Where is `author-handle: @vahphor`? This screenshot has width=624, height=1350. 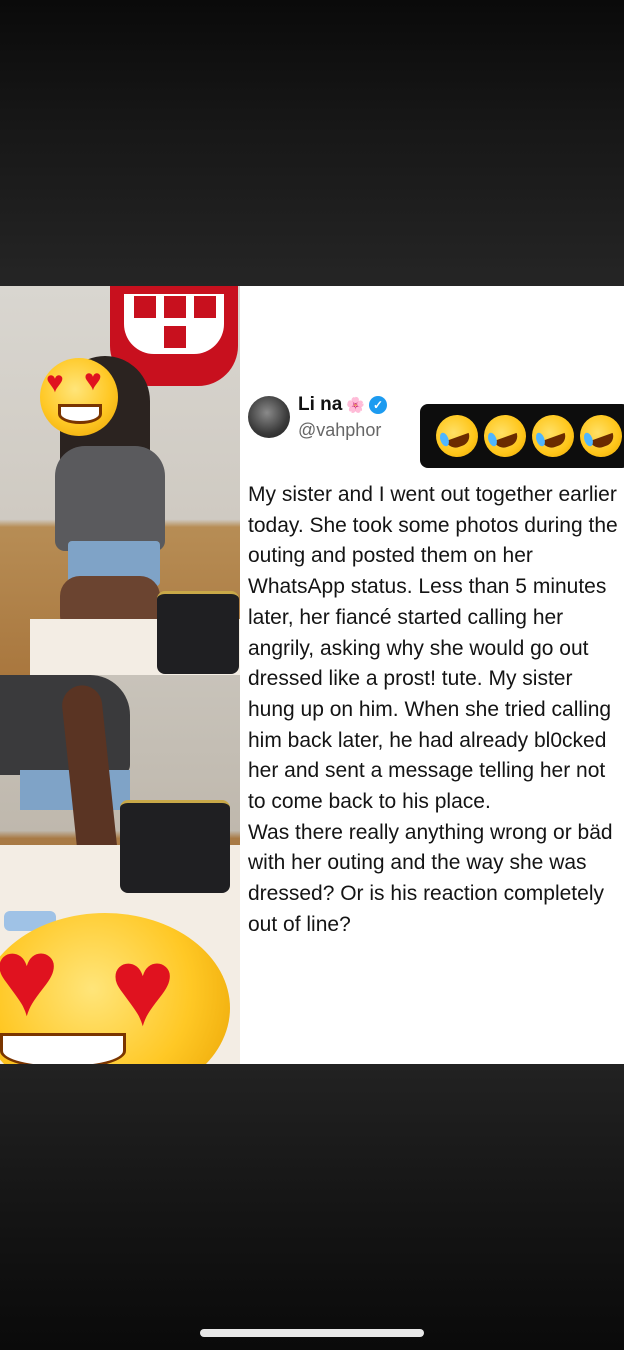
author-handle: @vahphor is located at coordinates (339, 430).